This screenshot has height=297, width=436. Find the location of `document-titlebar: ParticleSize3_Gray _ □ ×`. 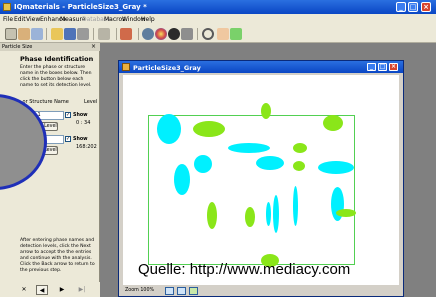

document-titlebar: ParticleSize3_Gray _ □ × is located at coordinates (261, 67).